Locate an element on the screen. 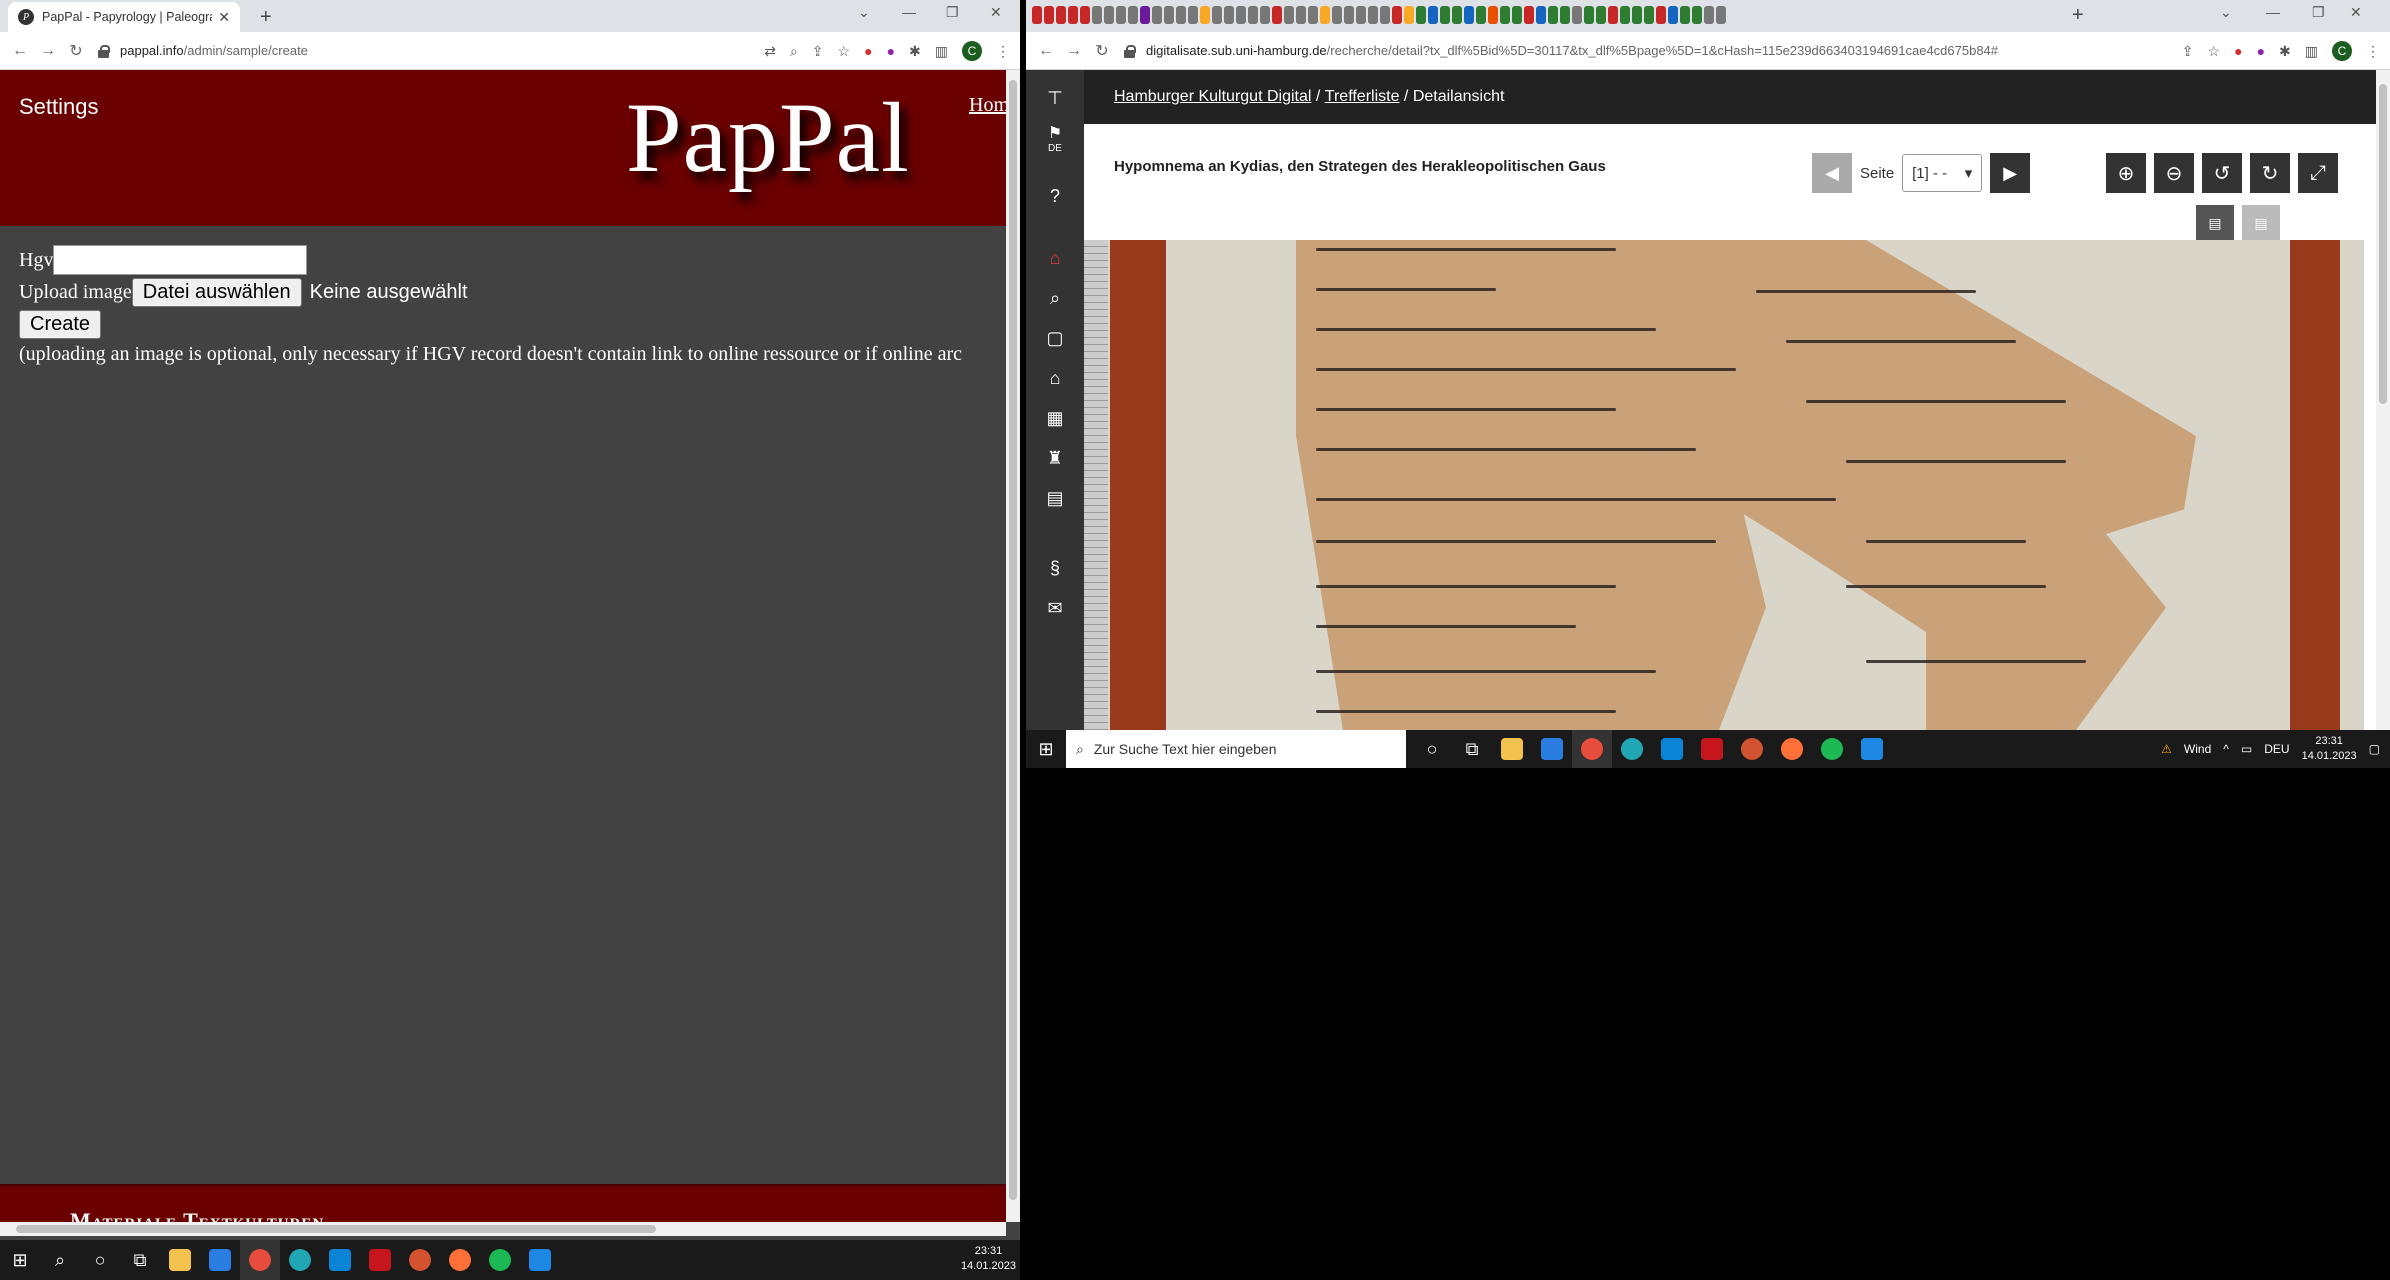 This screenshot has height=1280, width=2390. zoom-icon: ⌕ is located at coordinates (794, 51).